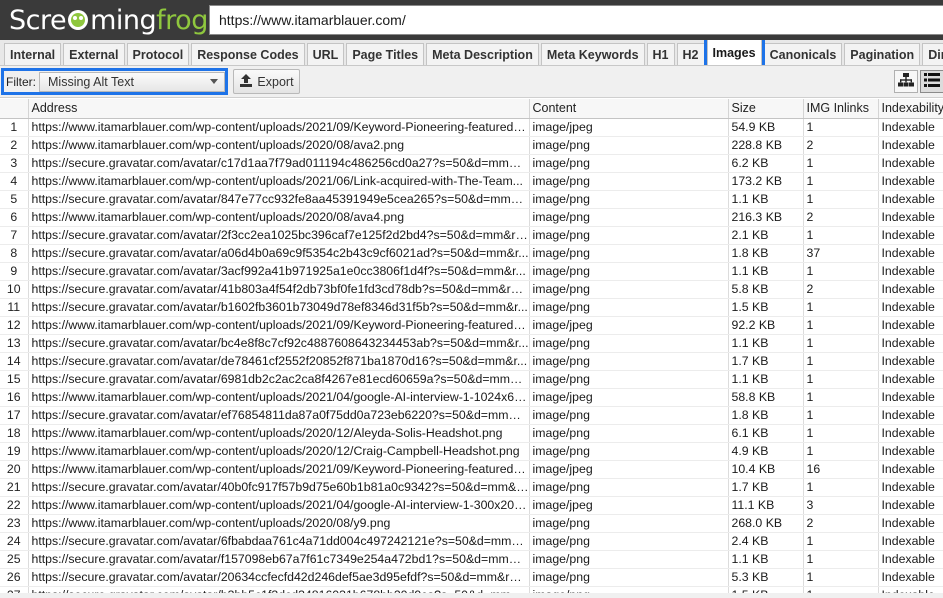 Image resolution: width=943 pixels, height=598 pixels. I want to click on tab-directives: Directives, so click(932, 54).